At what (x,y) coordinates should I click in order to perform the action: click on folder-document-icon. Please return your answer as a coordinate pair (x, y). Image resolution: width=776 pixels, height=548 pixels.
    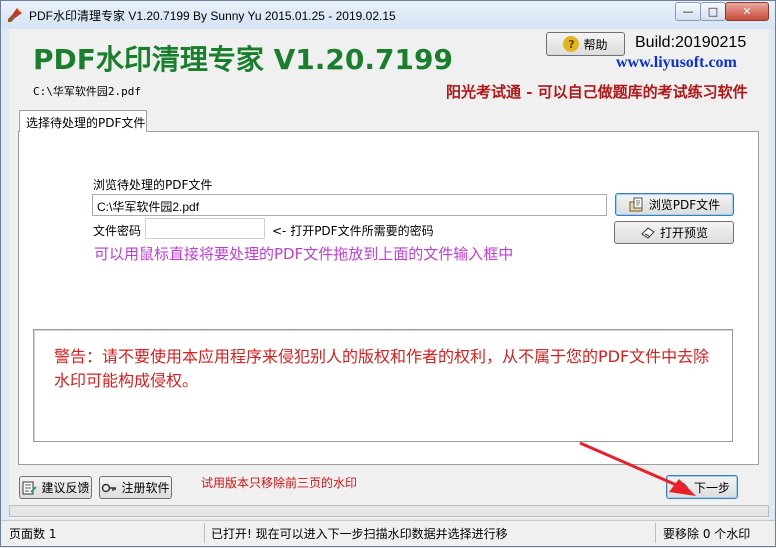
    Looking at the image, I should click on (636, 204).